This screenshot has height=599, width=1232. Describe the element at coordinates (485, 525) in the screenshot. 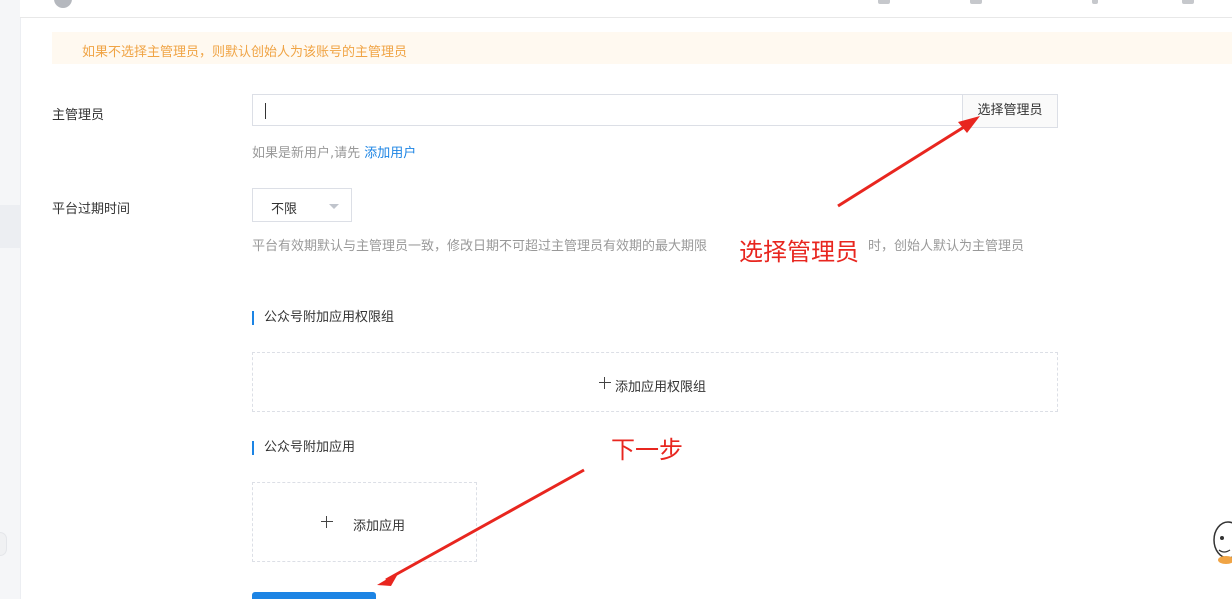

I see `arrow-to-next-step` at that location.